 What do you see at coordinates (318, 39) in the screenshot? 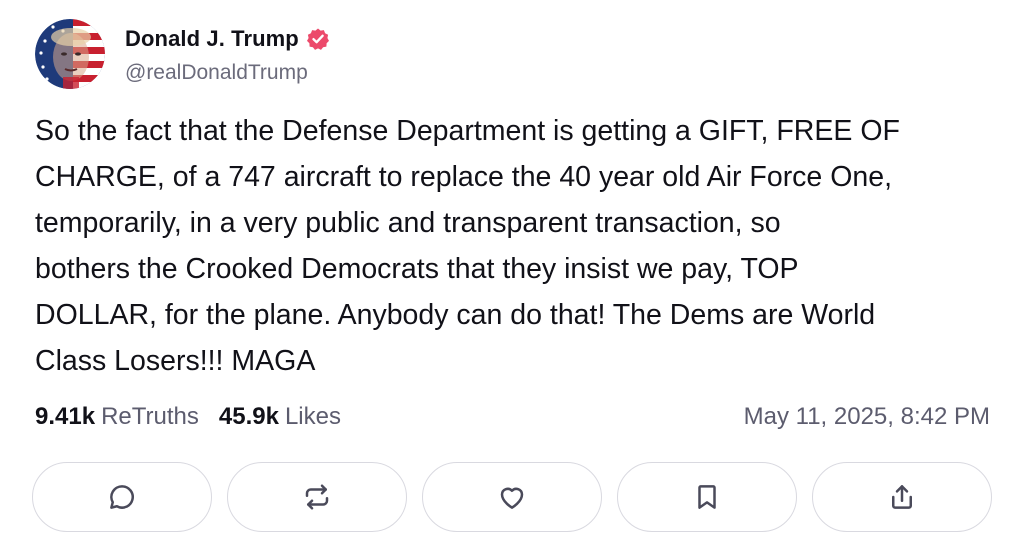
I see `verified-badge-icon` at bounding box center [318, 39].